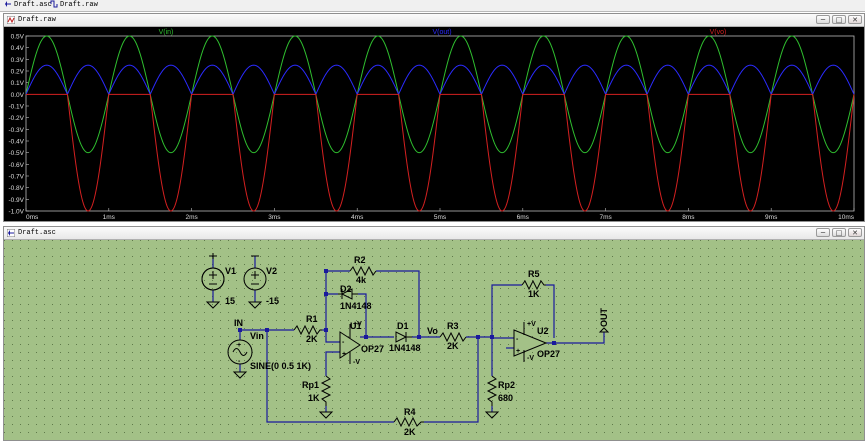  I want to click on tab-draft-asc: Draft.asc, so click(28, 5).